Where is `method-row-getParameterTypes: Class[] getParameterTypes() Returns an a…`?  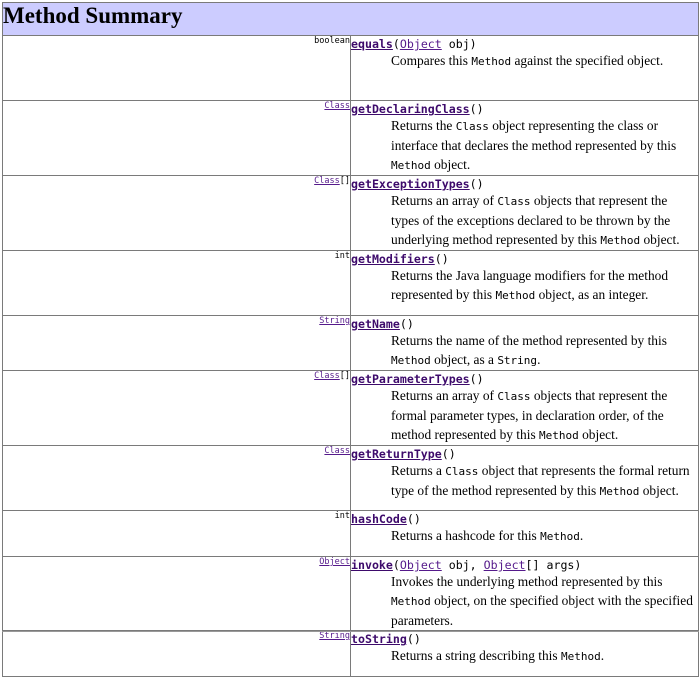 method-row-getParameterTypes: Class[] getParameterTypes() Returns an a… is located at coordinates (350, 408).